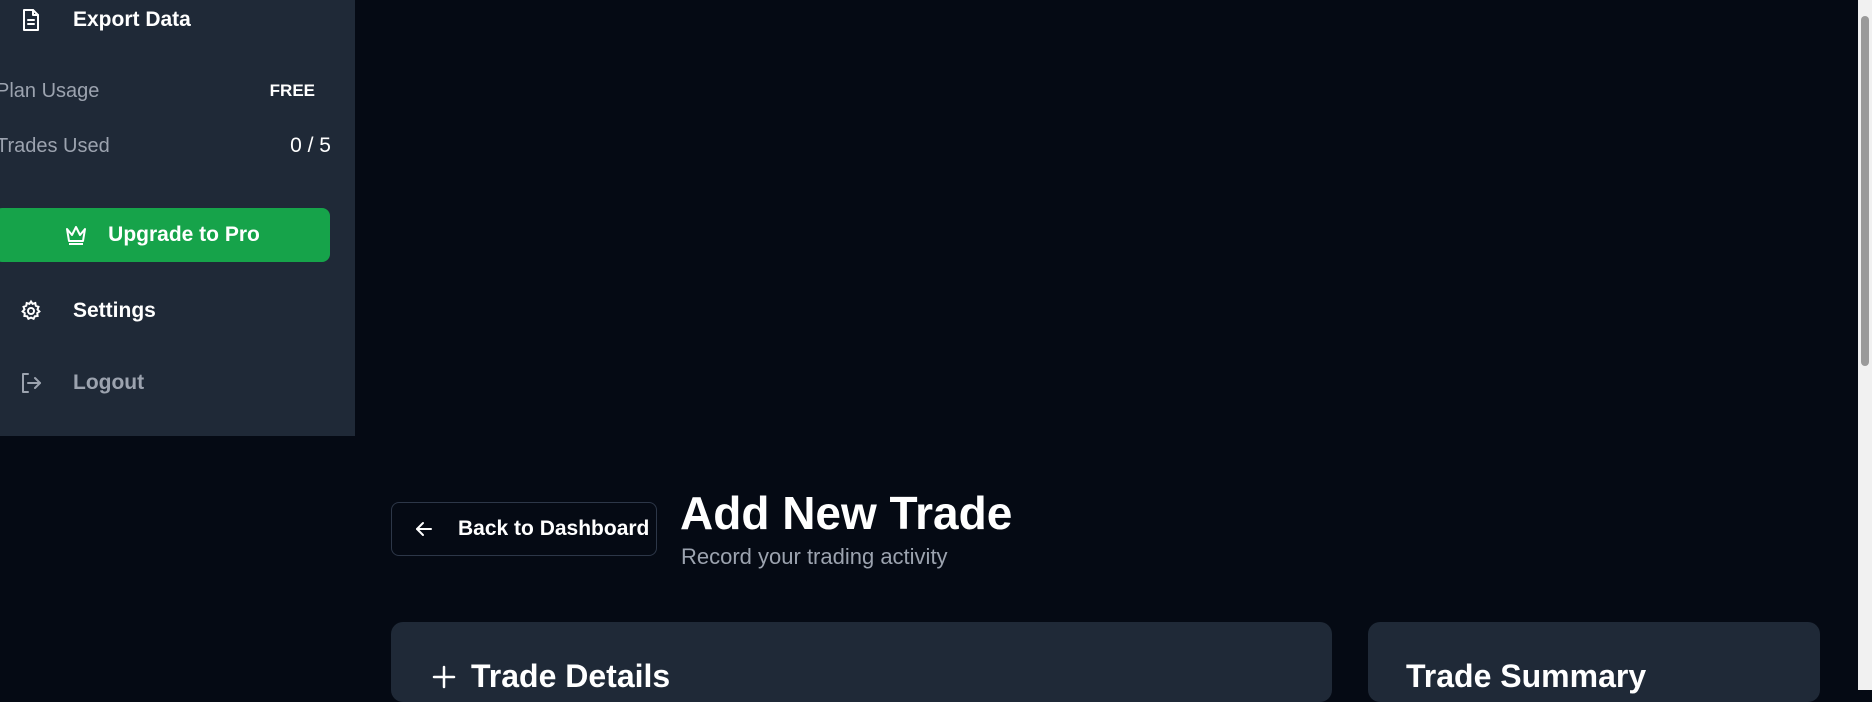  Describe the element at coordinates (310, 145) in the screenshot. I see `trades-used-value: 0 / 5` at that location.